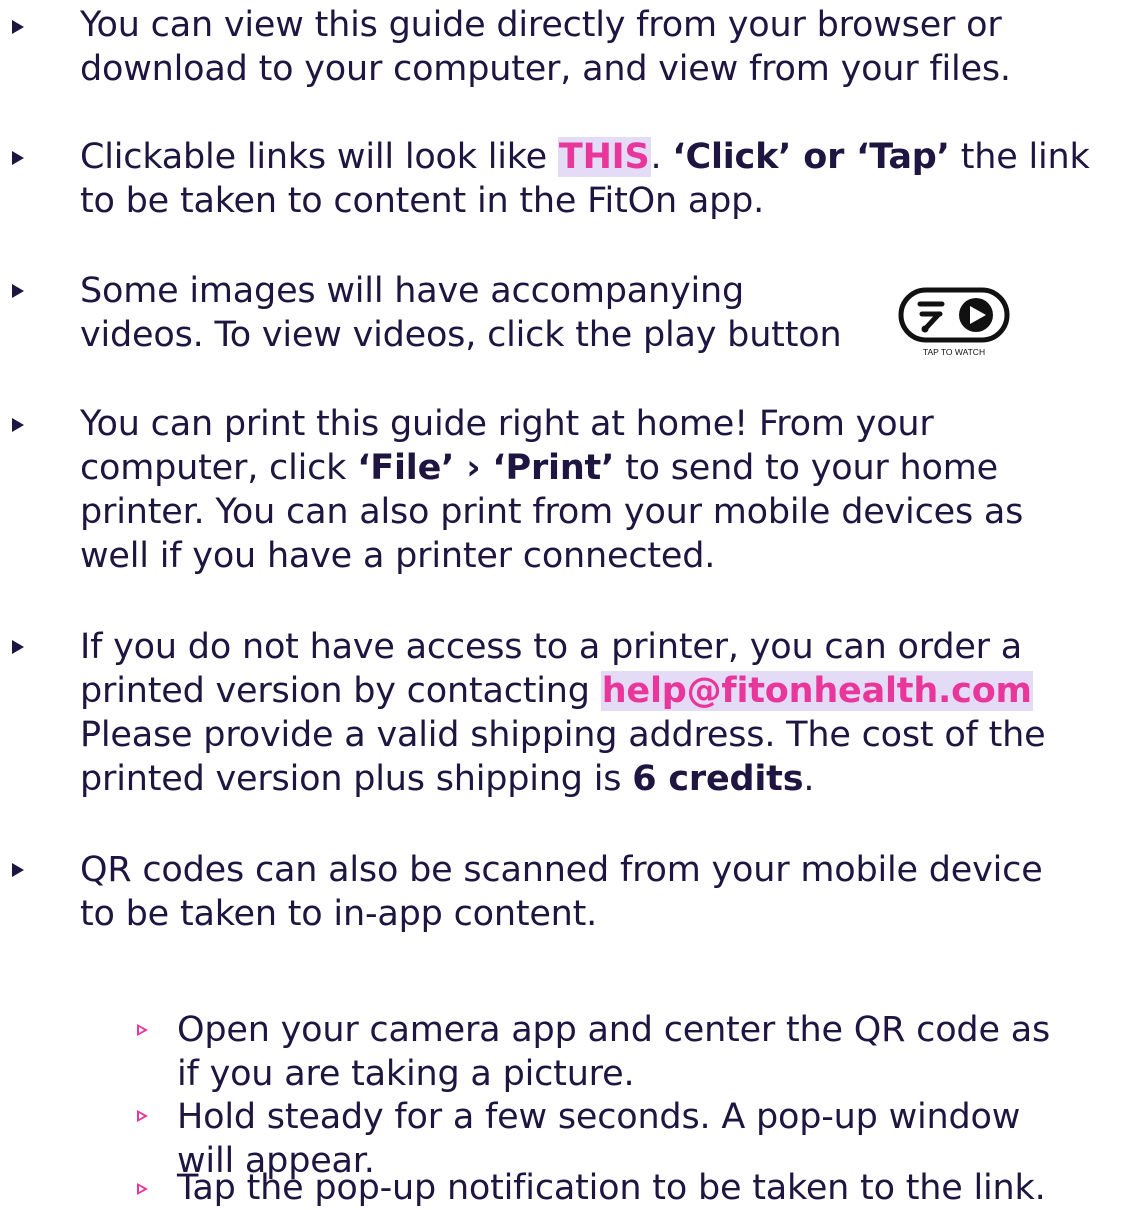  What do you see at coordinates (954, 352) in the screenshot?
I see `badge-label: TAP TO WATCH` at bounding box center [954, 352].